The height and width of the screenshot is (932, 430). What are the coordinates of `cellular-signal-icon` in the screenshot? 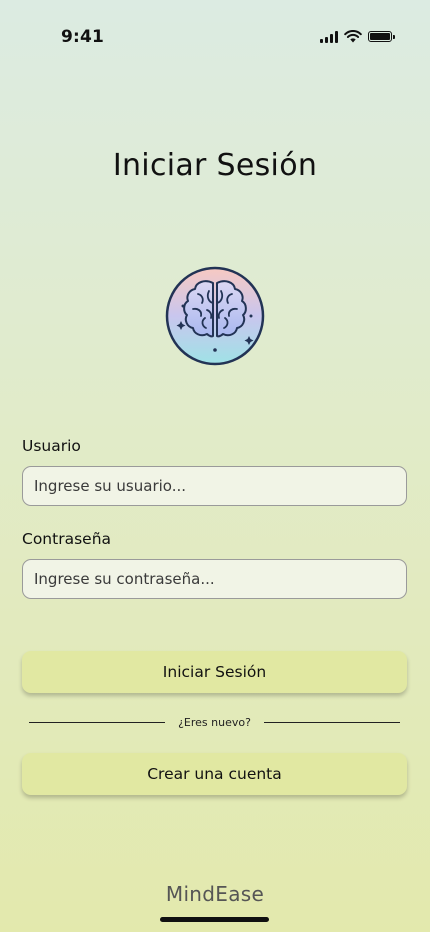 It's located at (329, 36).